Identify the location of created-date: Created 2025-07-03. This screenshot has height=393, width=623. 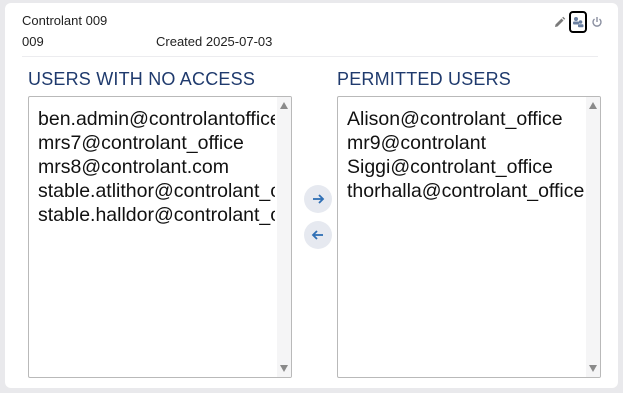
(214, 41).